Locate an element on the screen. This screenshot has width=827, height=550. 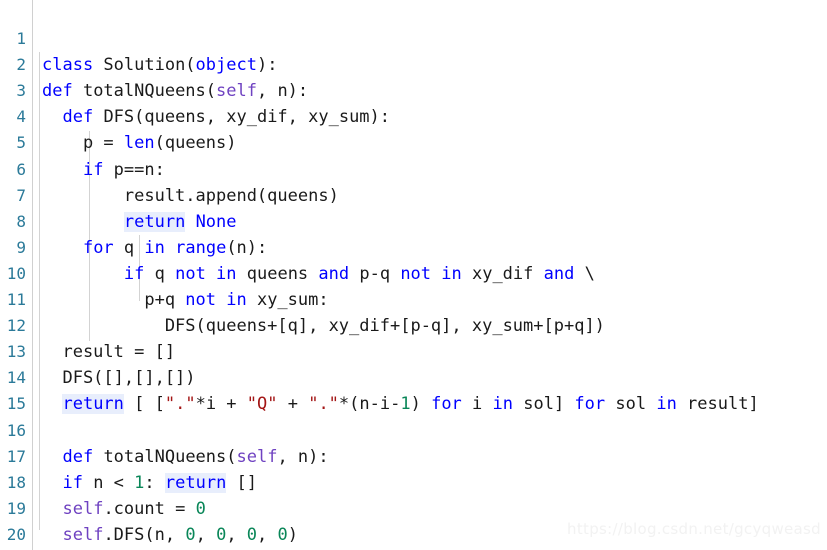
code-line: 17 if n < 1: return [] is located at coordinates (413, 455).